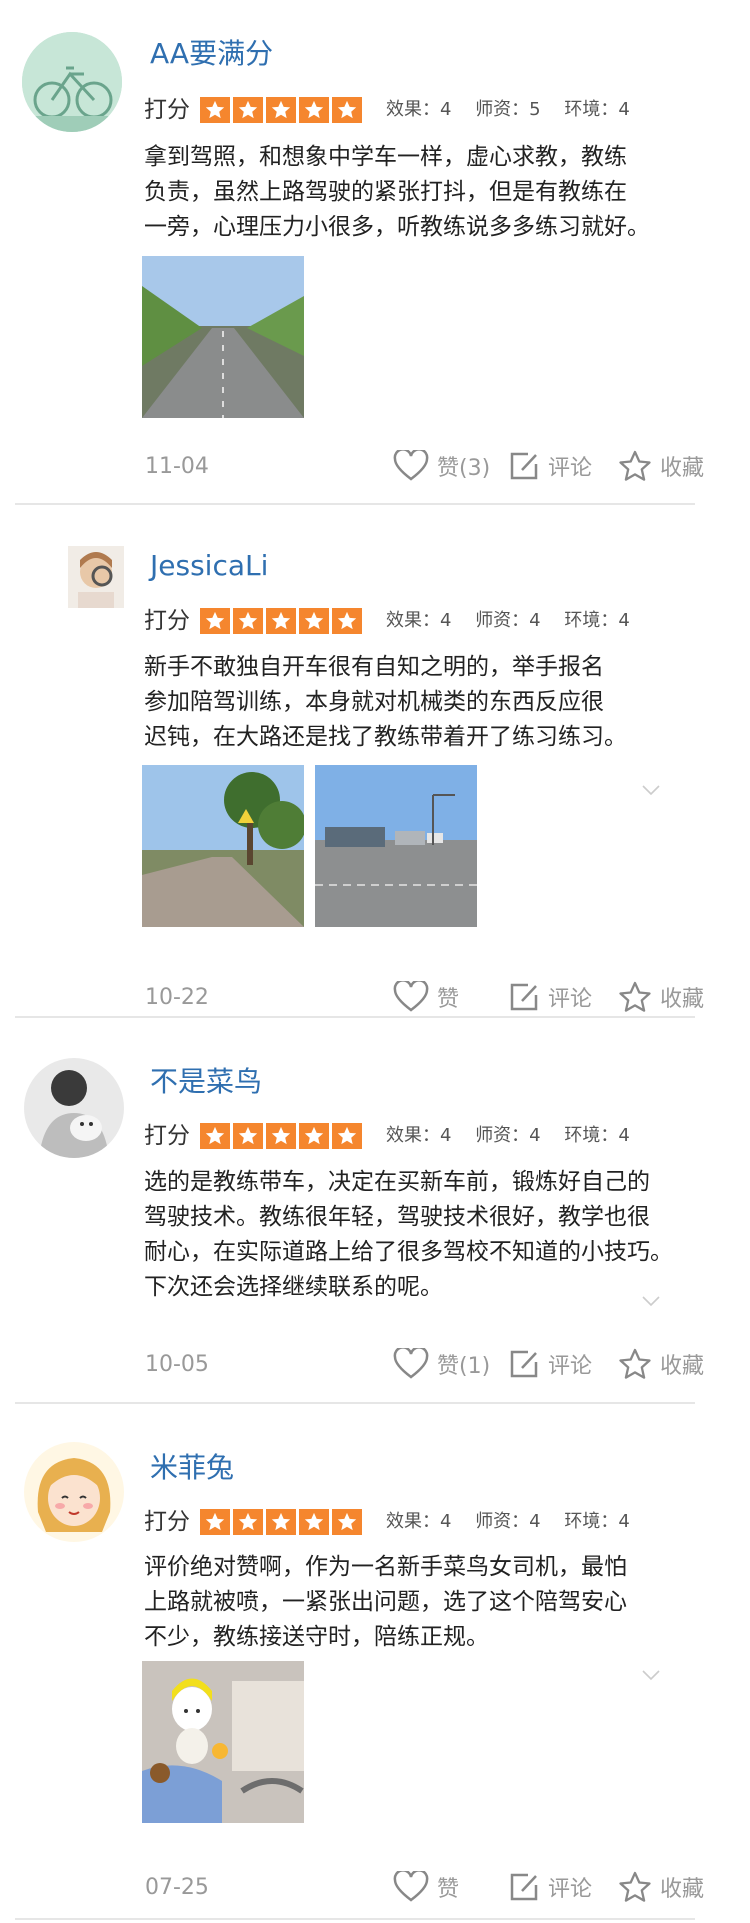 The height and width of the screenshot is (1923, 750). I want to click on like-label: 赞(3), so click(464, 468).